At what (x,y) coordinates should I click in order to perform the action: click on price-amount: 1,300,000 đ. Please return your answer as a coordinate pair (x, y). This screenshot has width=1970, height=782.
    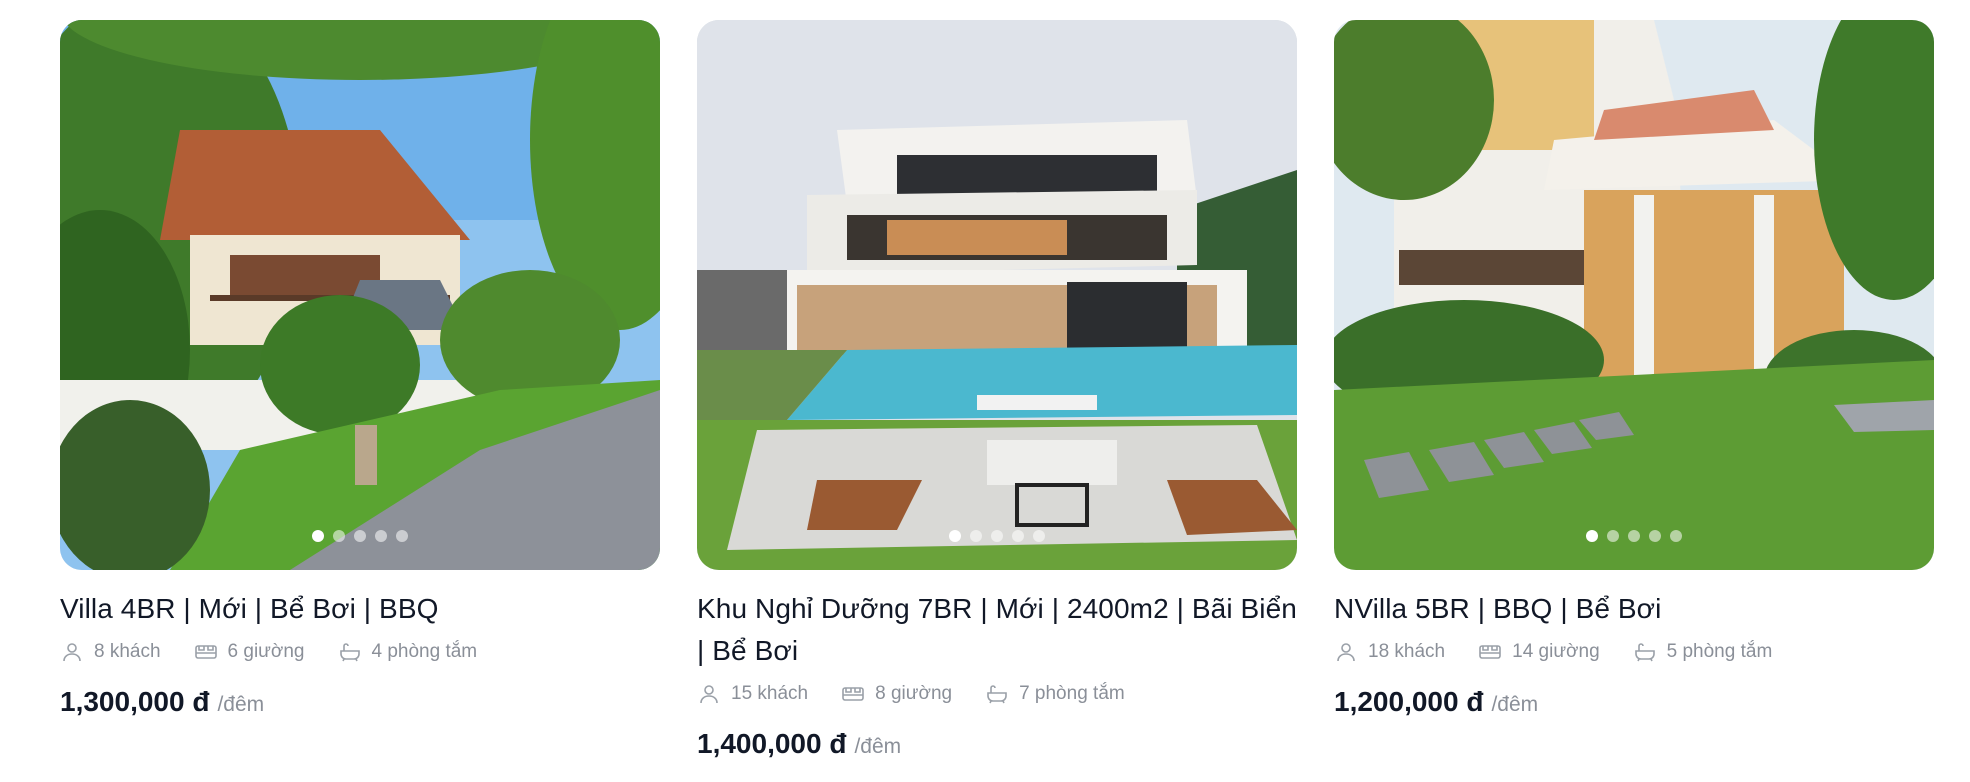
    Looking at the image, I should click on (135, 701).